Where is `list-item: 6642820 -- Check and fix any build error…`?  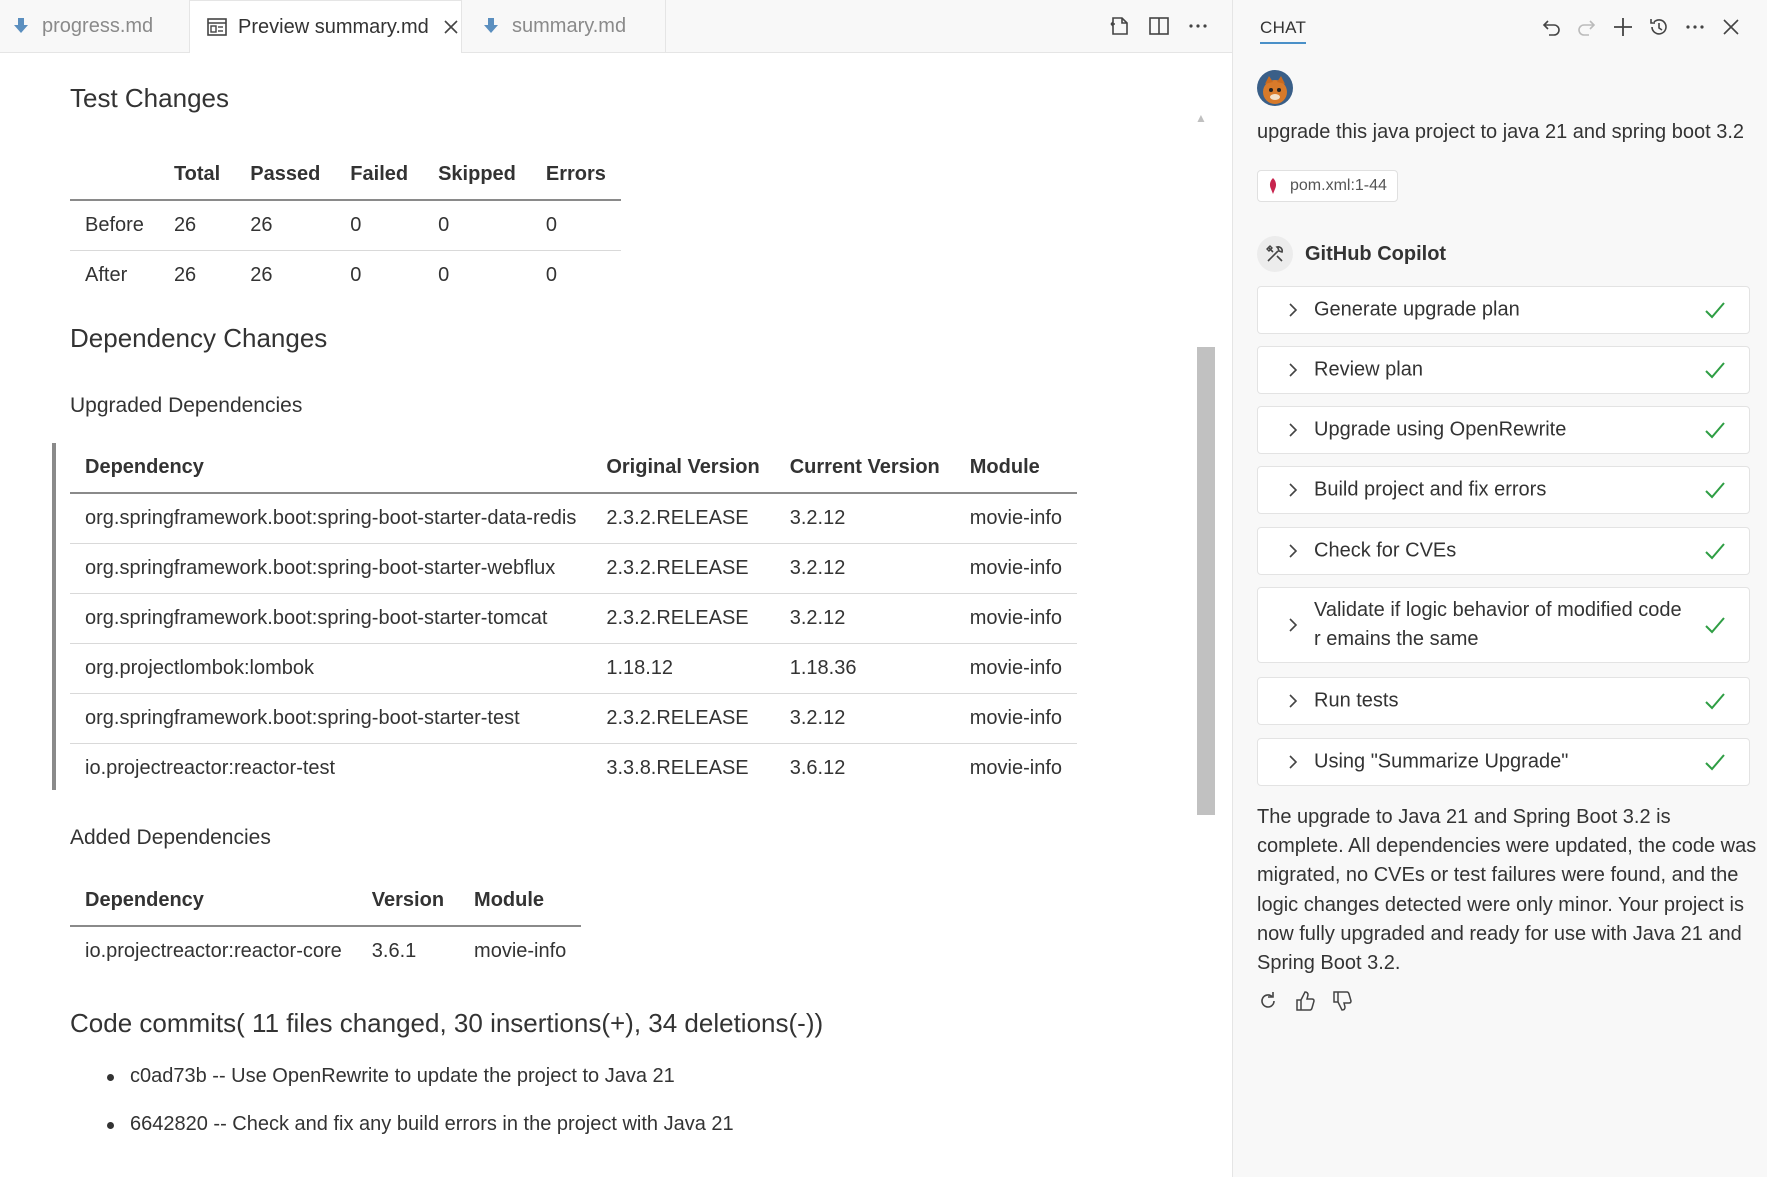
list-item: 6642820 -- Check and fix any build error… is located at coordinates (420, 1135).